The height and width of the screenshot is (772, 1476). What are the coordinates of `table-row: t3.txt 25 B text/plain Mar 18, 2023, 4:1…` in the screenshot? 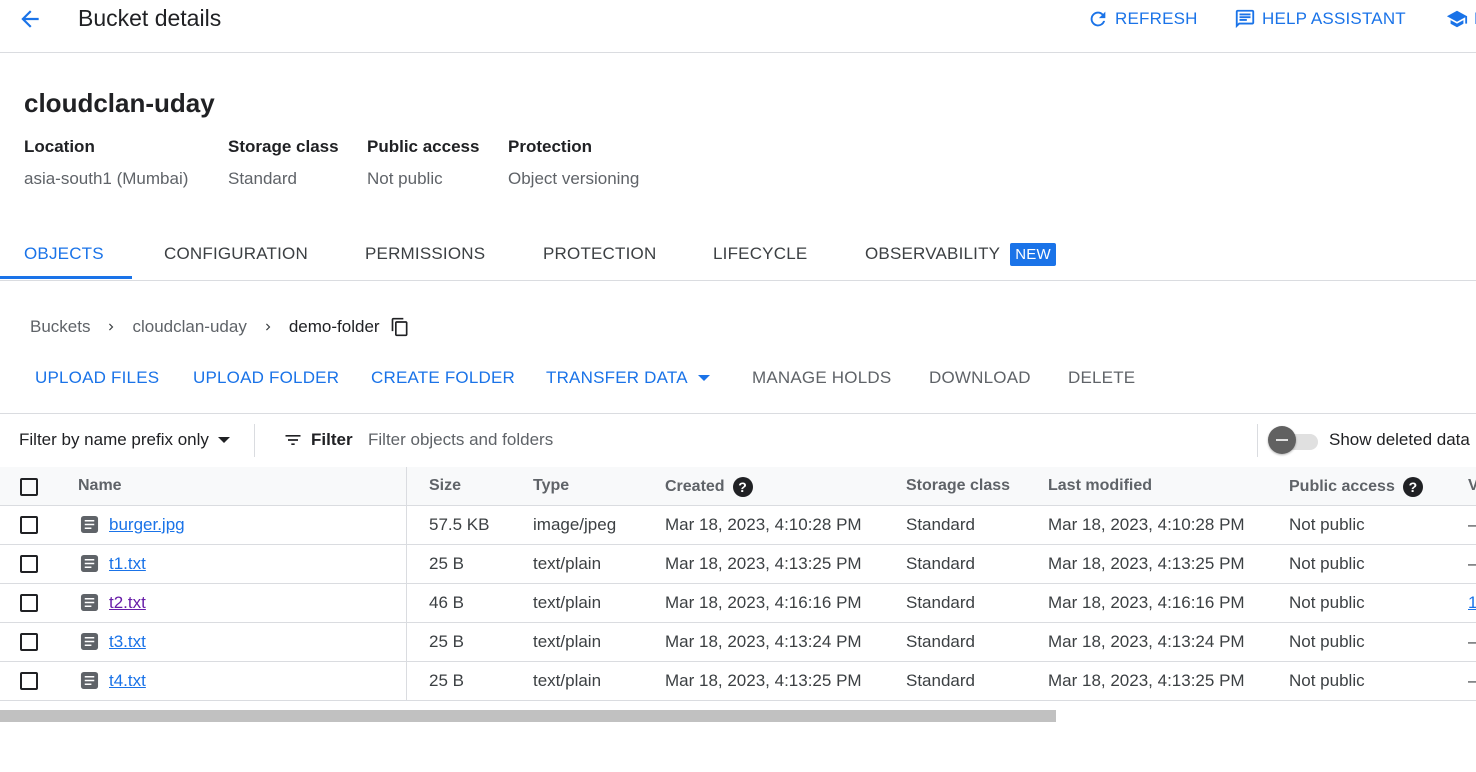 It's located at (738, 642).